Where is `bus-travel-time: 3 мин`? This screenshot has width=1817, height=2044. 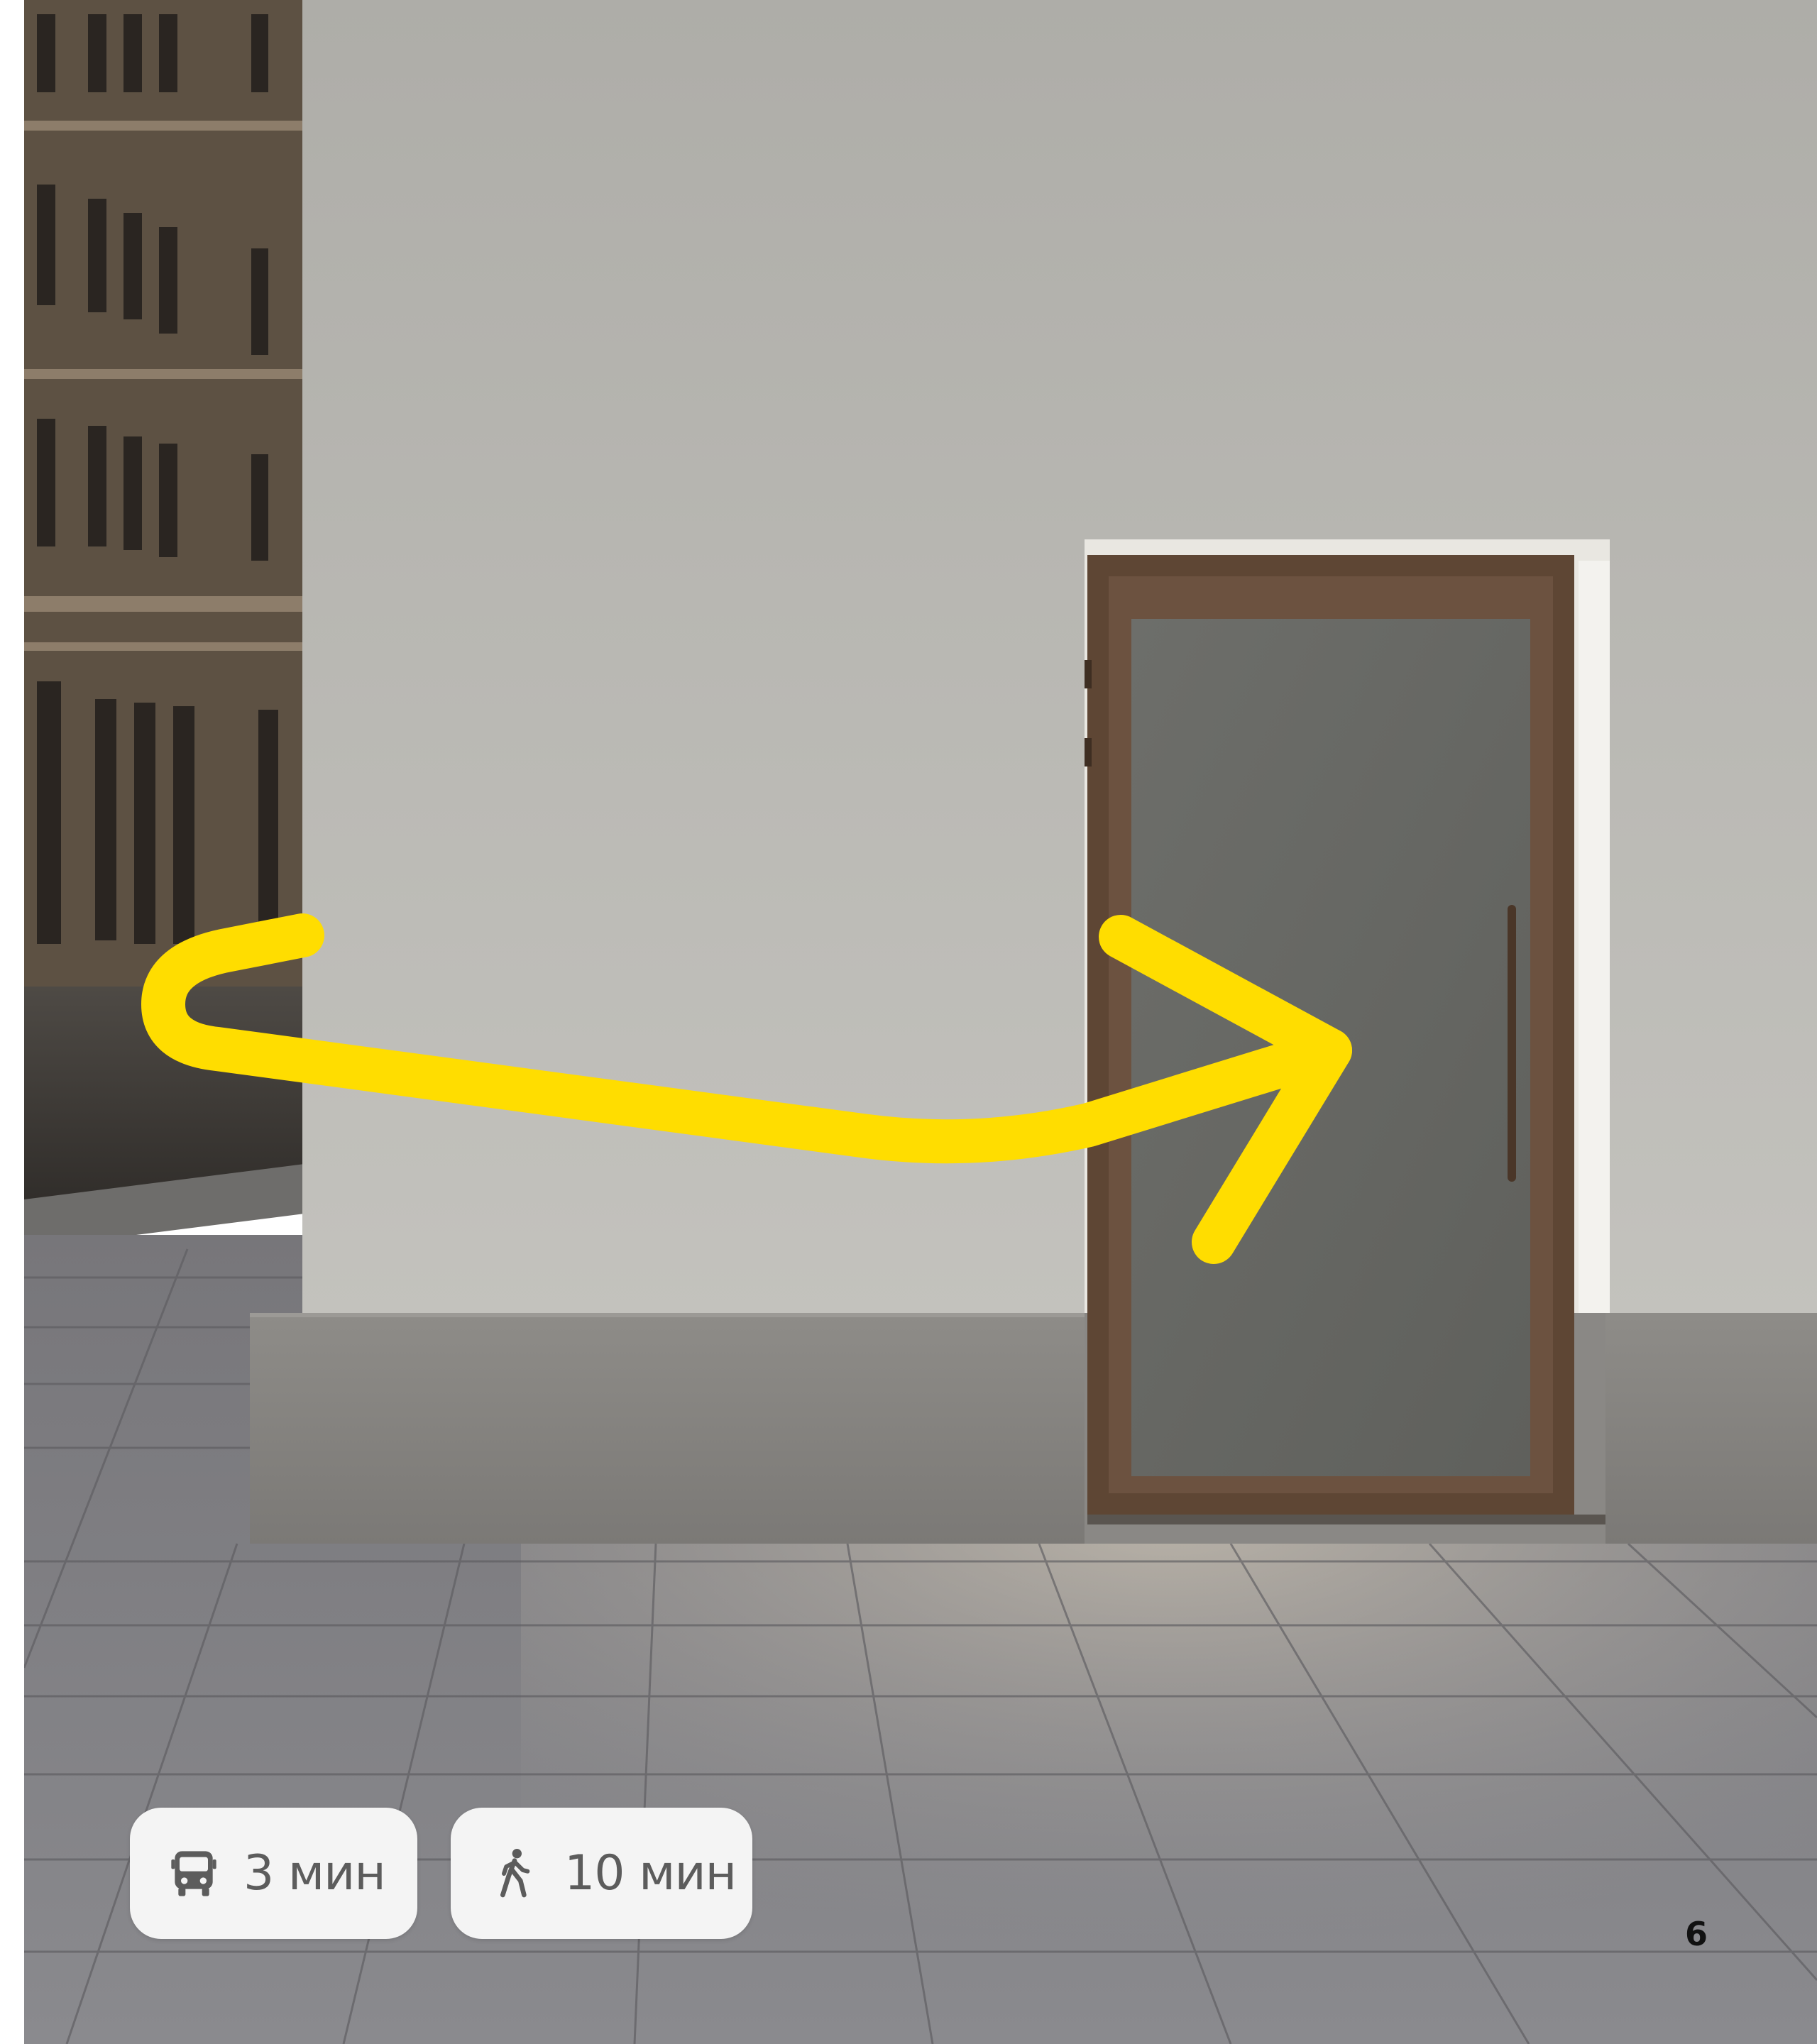
bus-travel-time: 3 мин is located at coordinates (314, 1873).